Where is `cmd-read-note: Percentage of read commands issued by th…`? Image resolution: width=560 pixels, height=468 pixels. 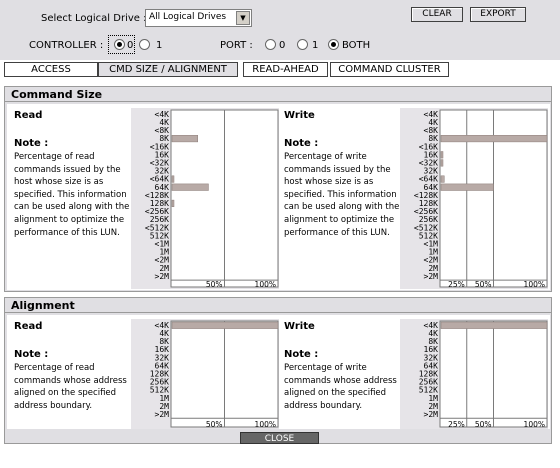
cmd-read-note: Percentage of read commands issued by th… is located at coordinates (72, 195).